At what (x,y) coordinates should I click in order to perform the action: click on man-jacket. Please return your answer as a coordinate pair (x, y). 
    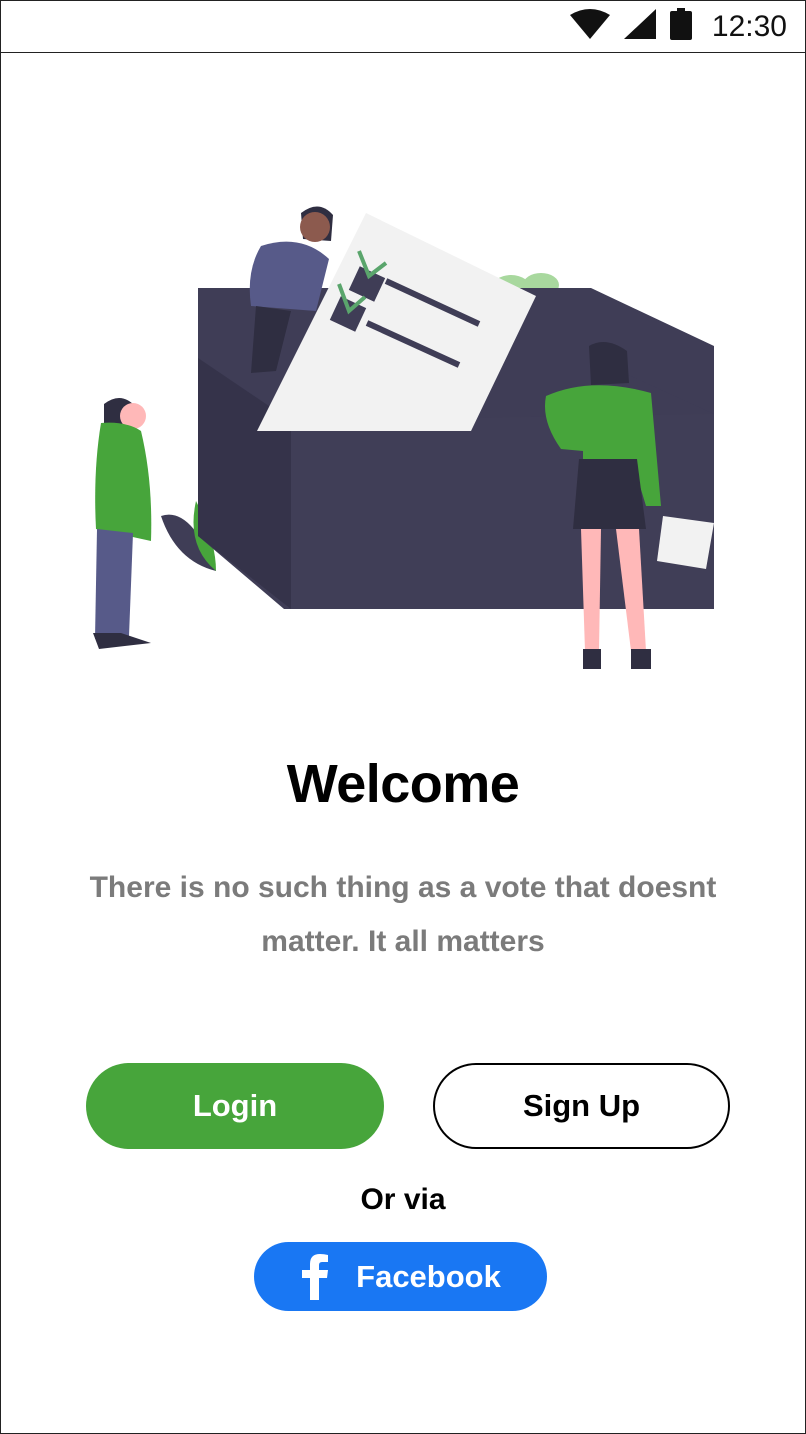
    Looking at the image, I should click on (289, 276).